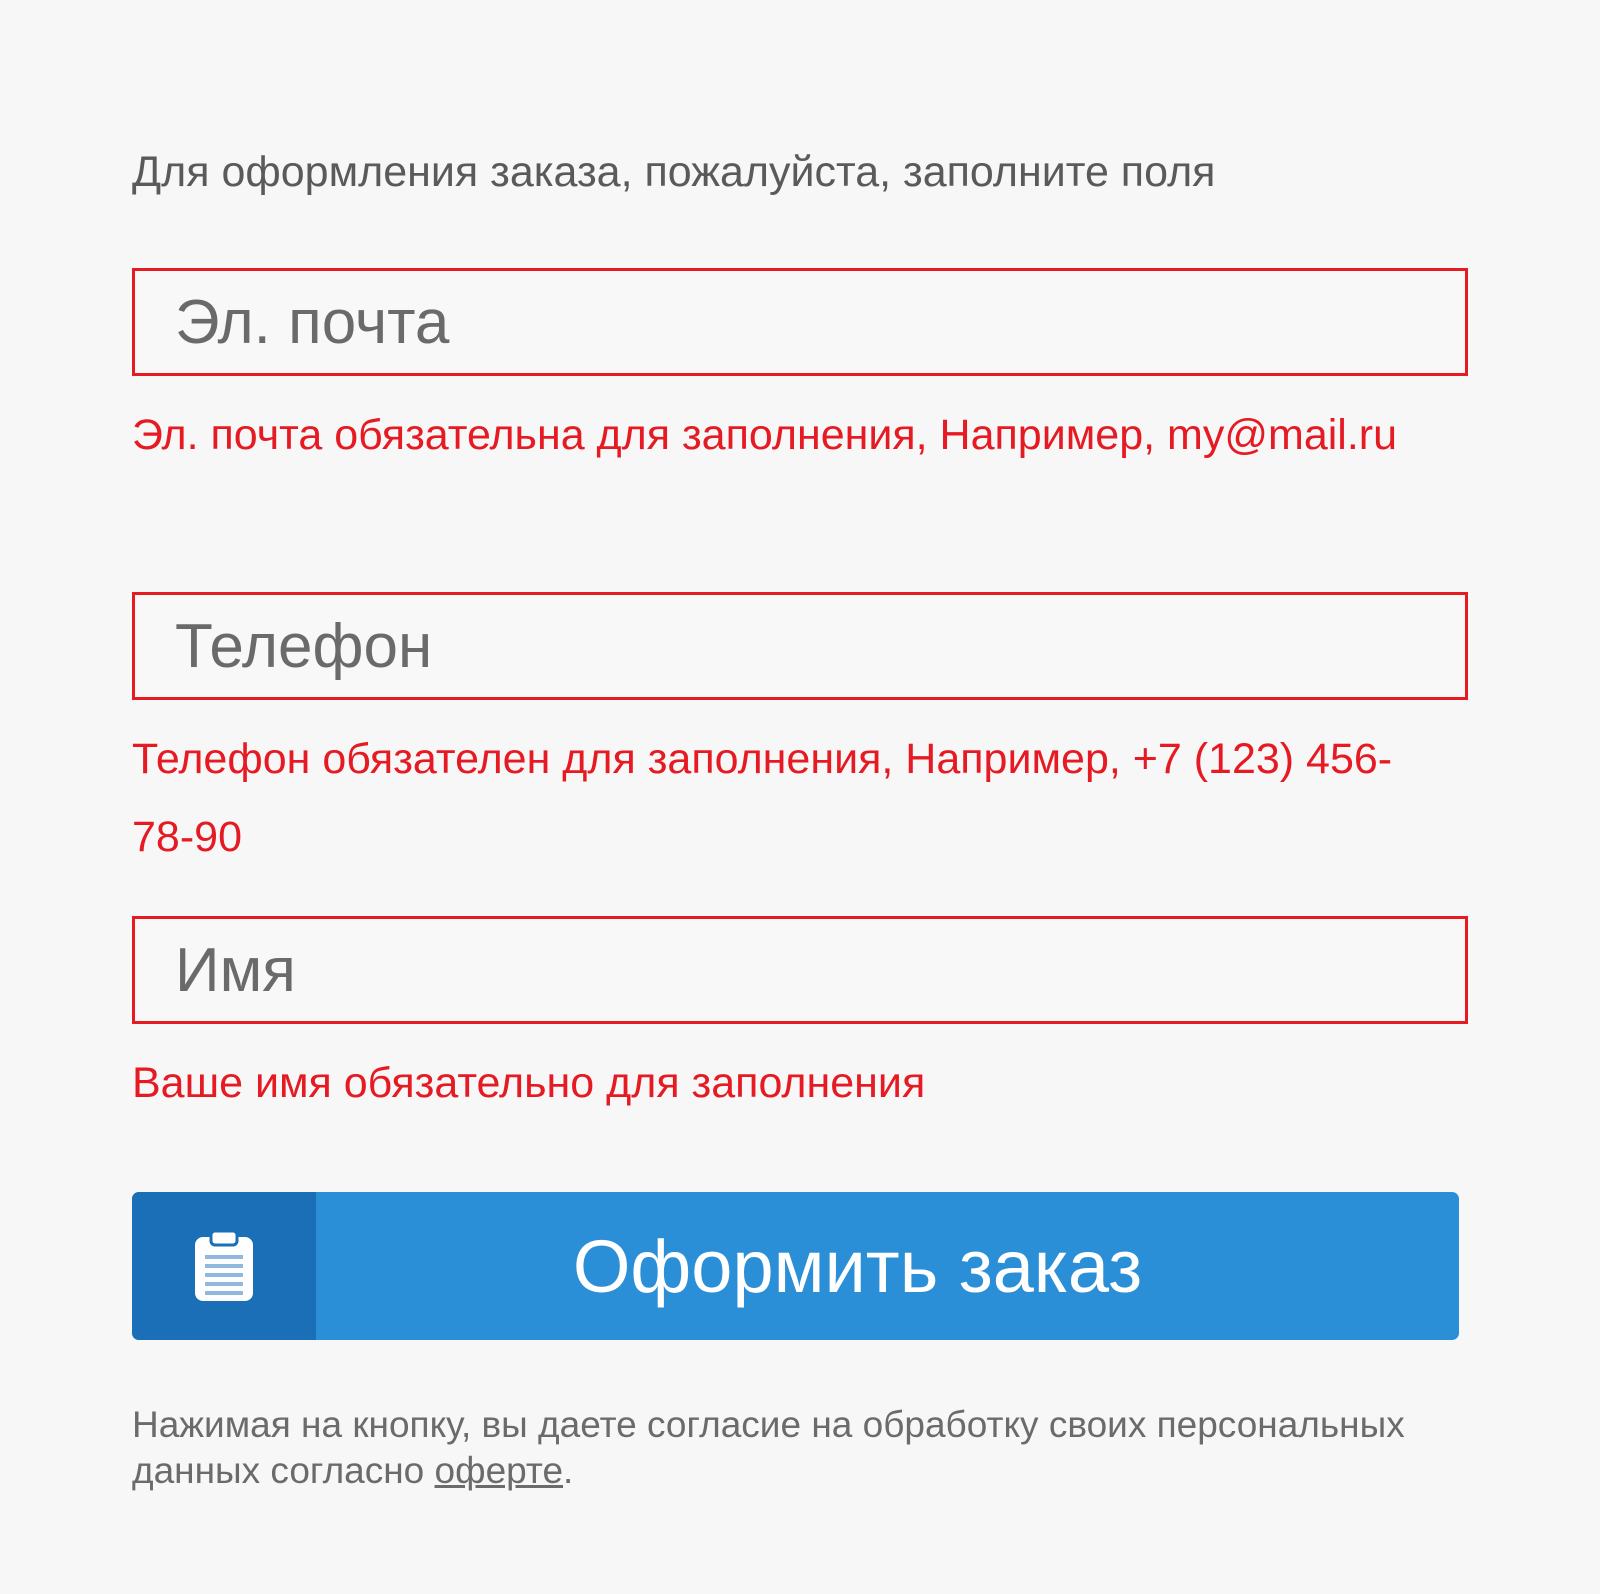 Image resolution: width=1600 pixels, height=1594 pixels. I want to click on consent-text-after: ., so click(568, 1470).